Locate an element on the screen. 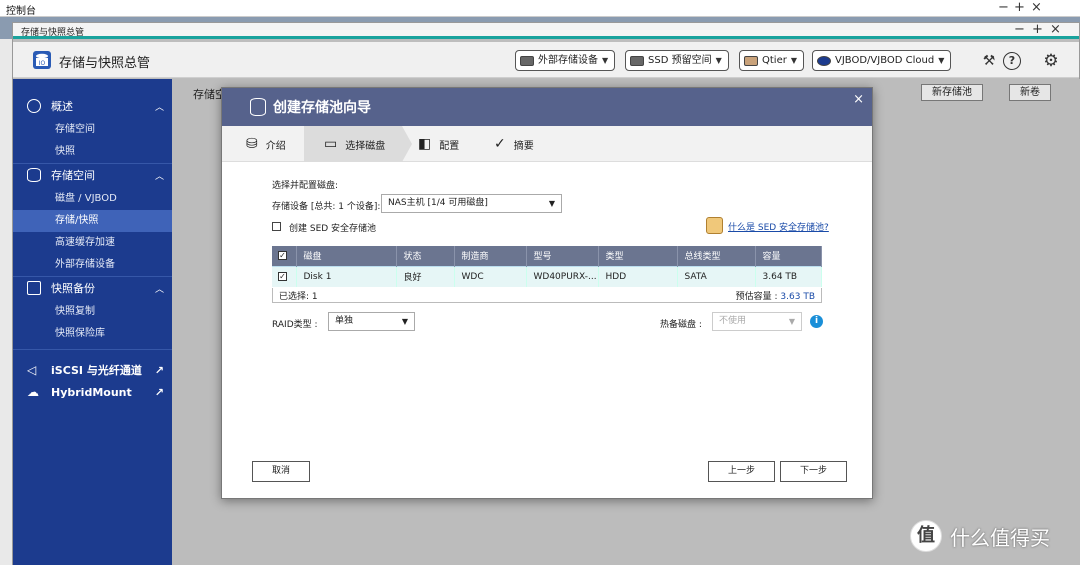 The width and height of the screenshot is (1080, 565). step-summary: ✓ 摘要 is located at coordinates (529, 144).